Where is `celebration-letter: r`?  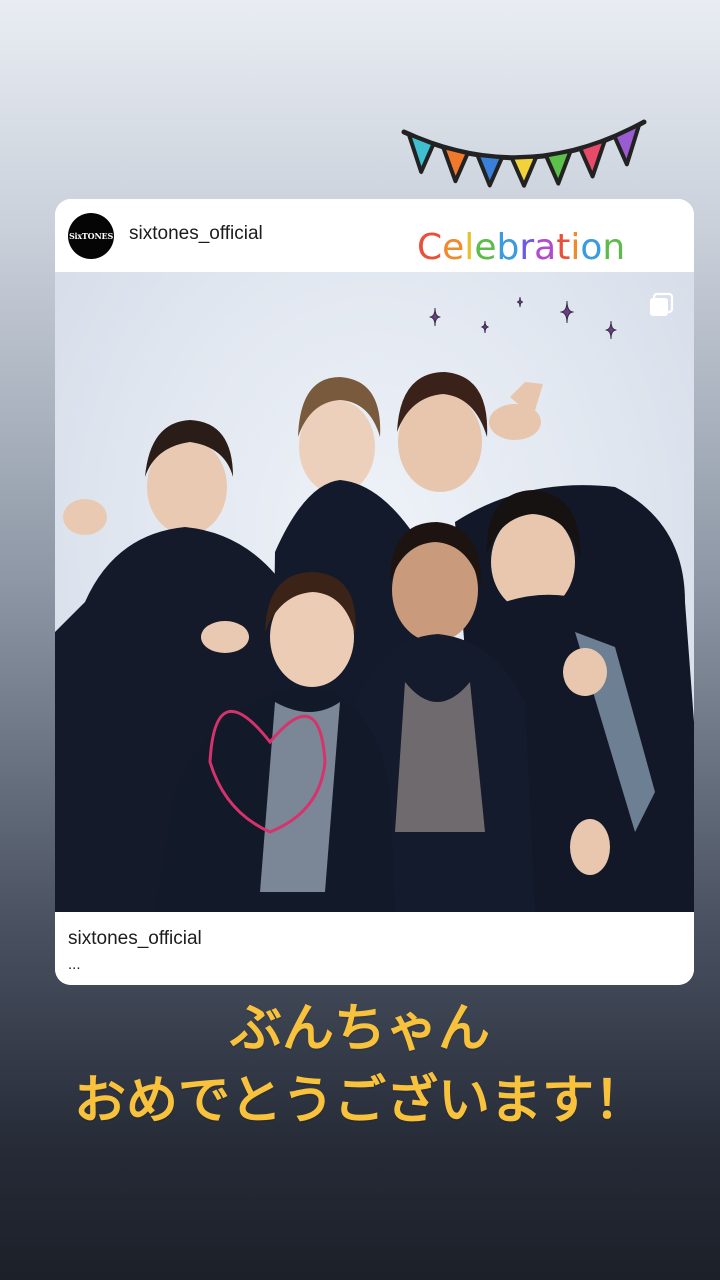
celebration-letter: r is located at coordinates (526, 247).